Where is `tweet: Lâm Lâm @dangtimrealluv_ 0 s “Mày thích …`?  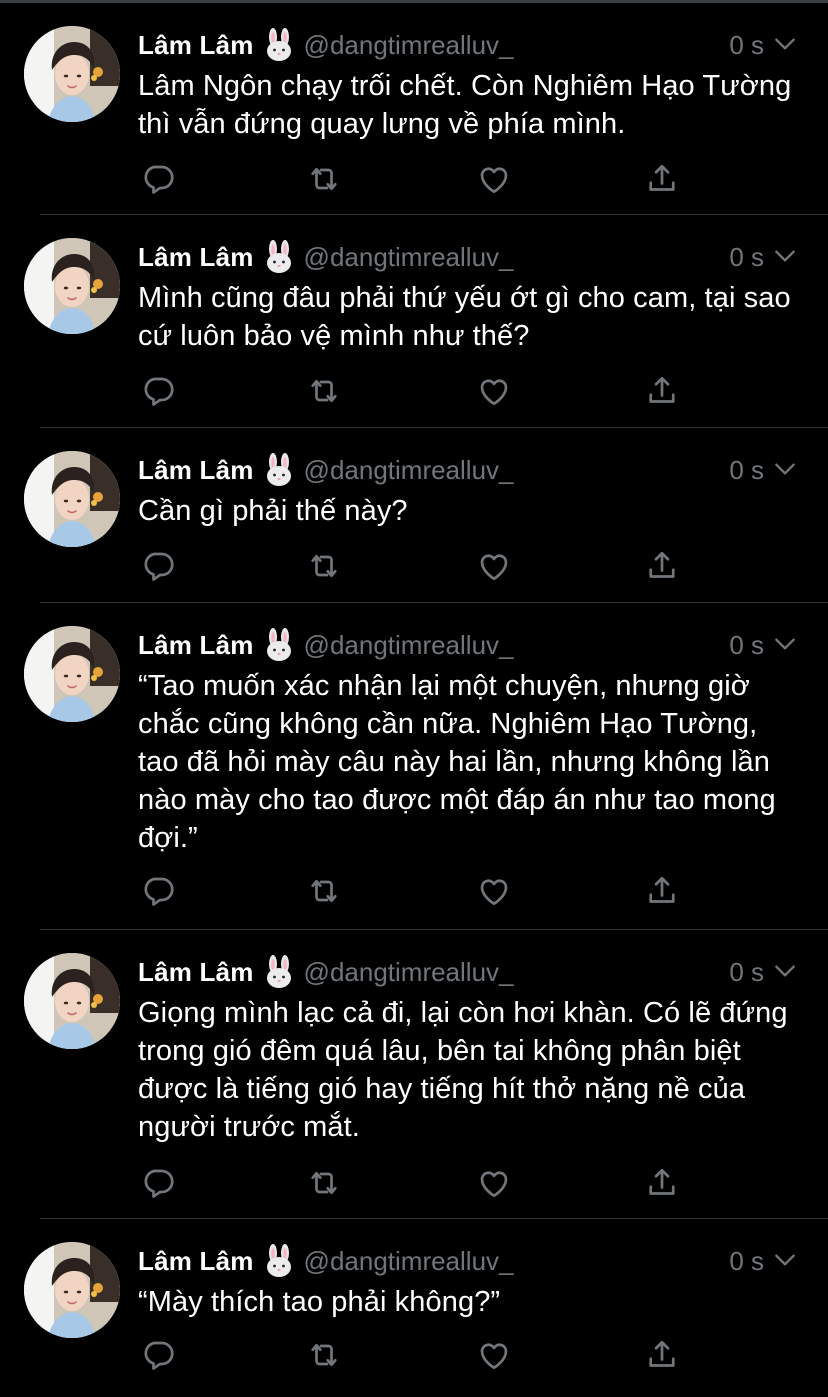 tweet: Lâm Lâm @dangtimrealluv_ 0 s “Mày thích … is located at coordinates (414, 1308).